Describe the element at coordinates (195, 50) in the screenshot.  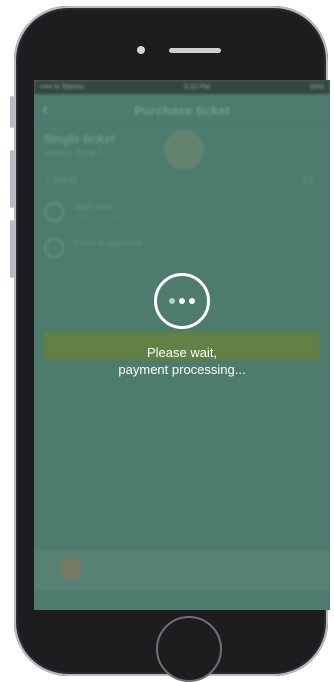
I see `earpiece-speaker` at that location.